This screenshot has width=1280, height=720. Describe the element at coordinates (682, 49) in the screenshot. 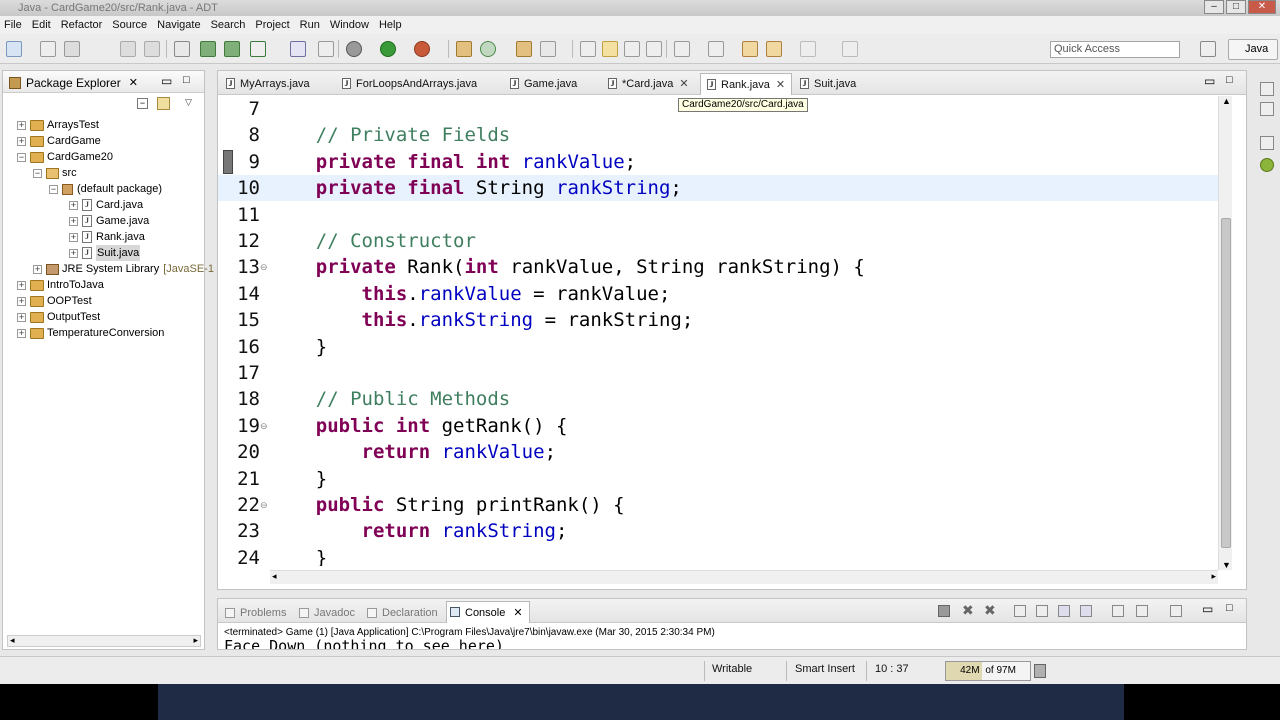

I see `next-annotation-icon` at that location.